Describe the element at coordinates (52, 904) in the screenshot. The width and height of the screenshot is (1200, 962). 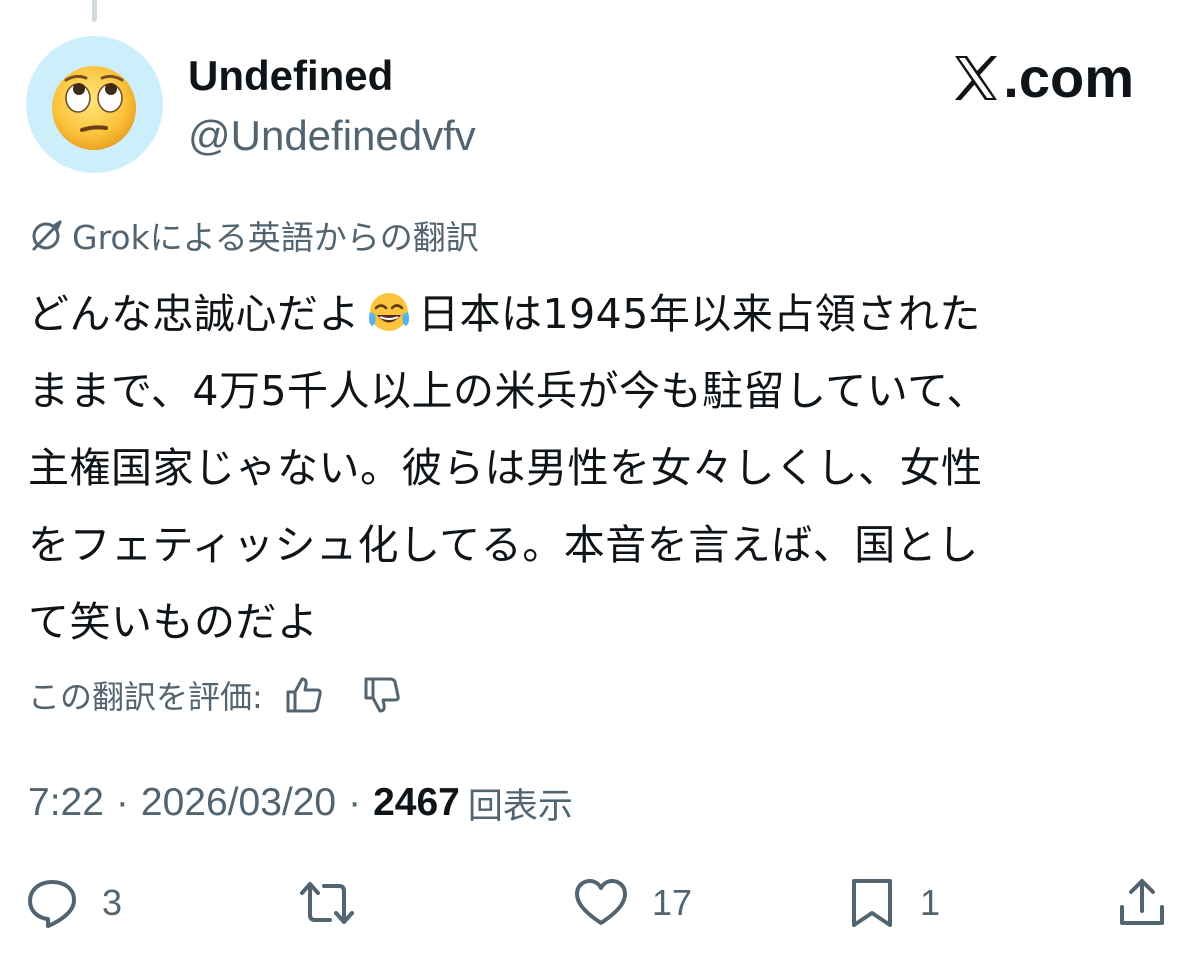
I see `reply-icon` at that location.